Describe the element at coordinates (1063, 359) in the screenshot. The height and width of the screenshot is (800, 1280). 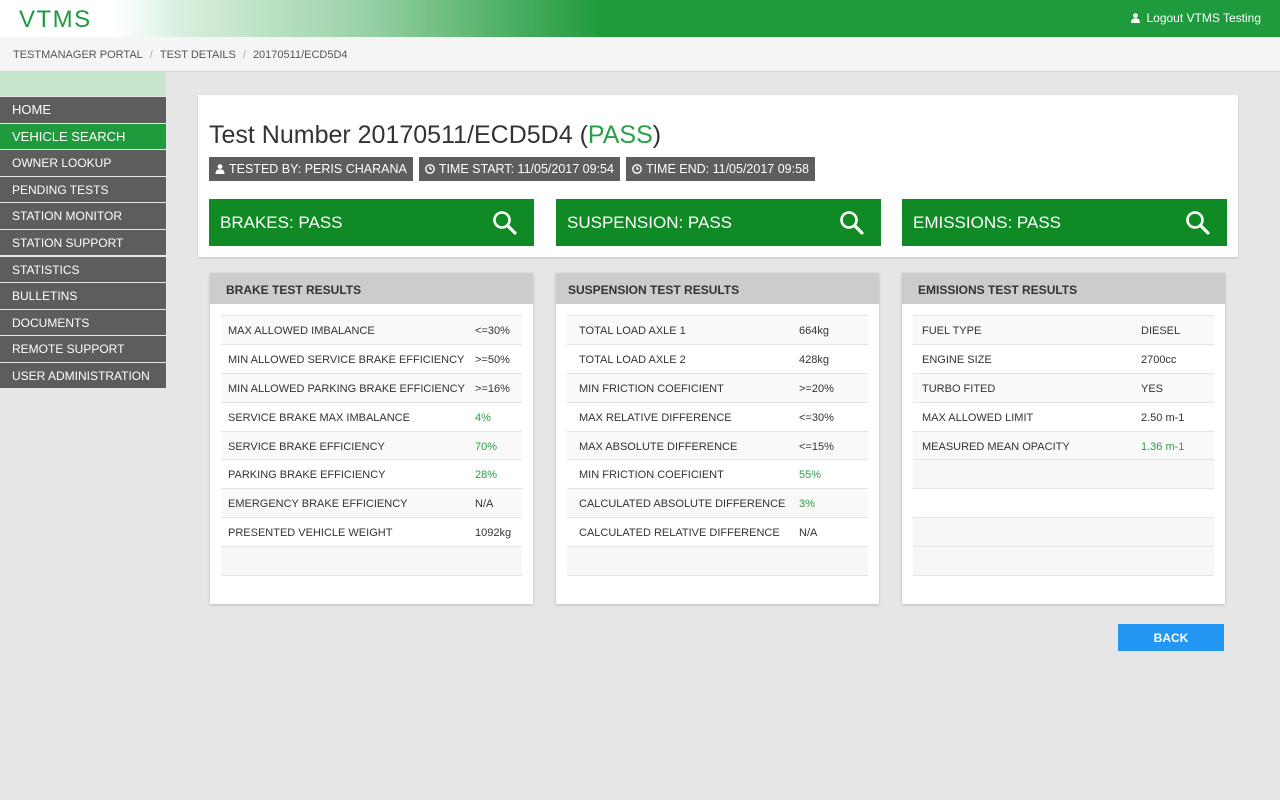
I see `table-row: ENGINE SIZE 2700cc` at that location.